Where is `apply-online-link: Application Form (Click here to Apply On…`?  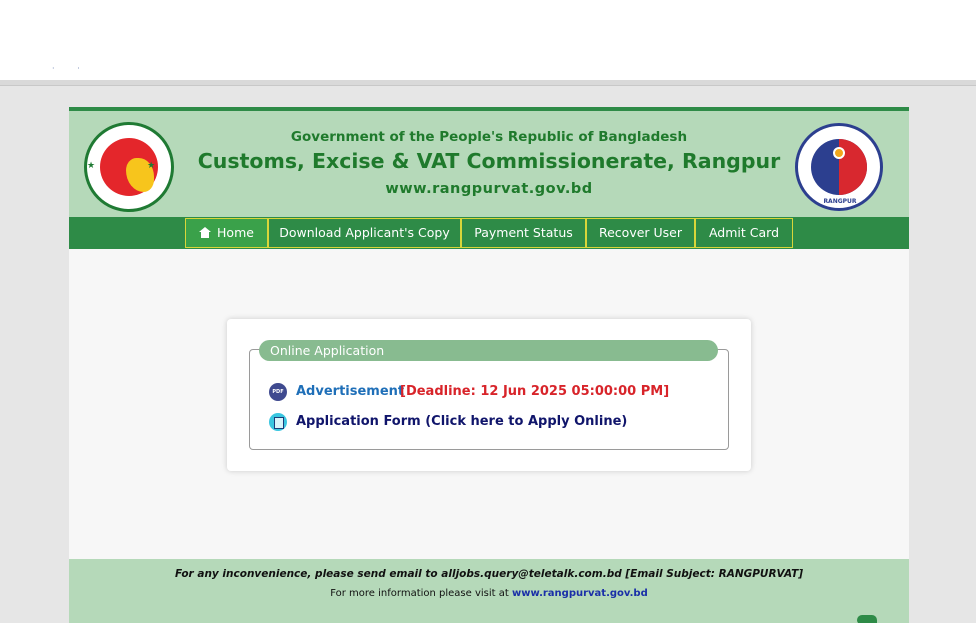
apply-online-link: Application Form (Click here to Apply On… is located at coordinates (461, 422).